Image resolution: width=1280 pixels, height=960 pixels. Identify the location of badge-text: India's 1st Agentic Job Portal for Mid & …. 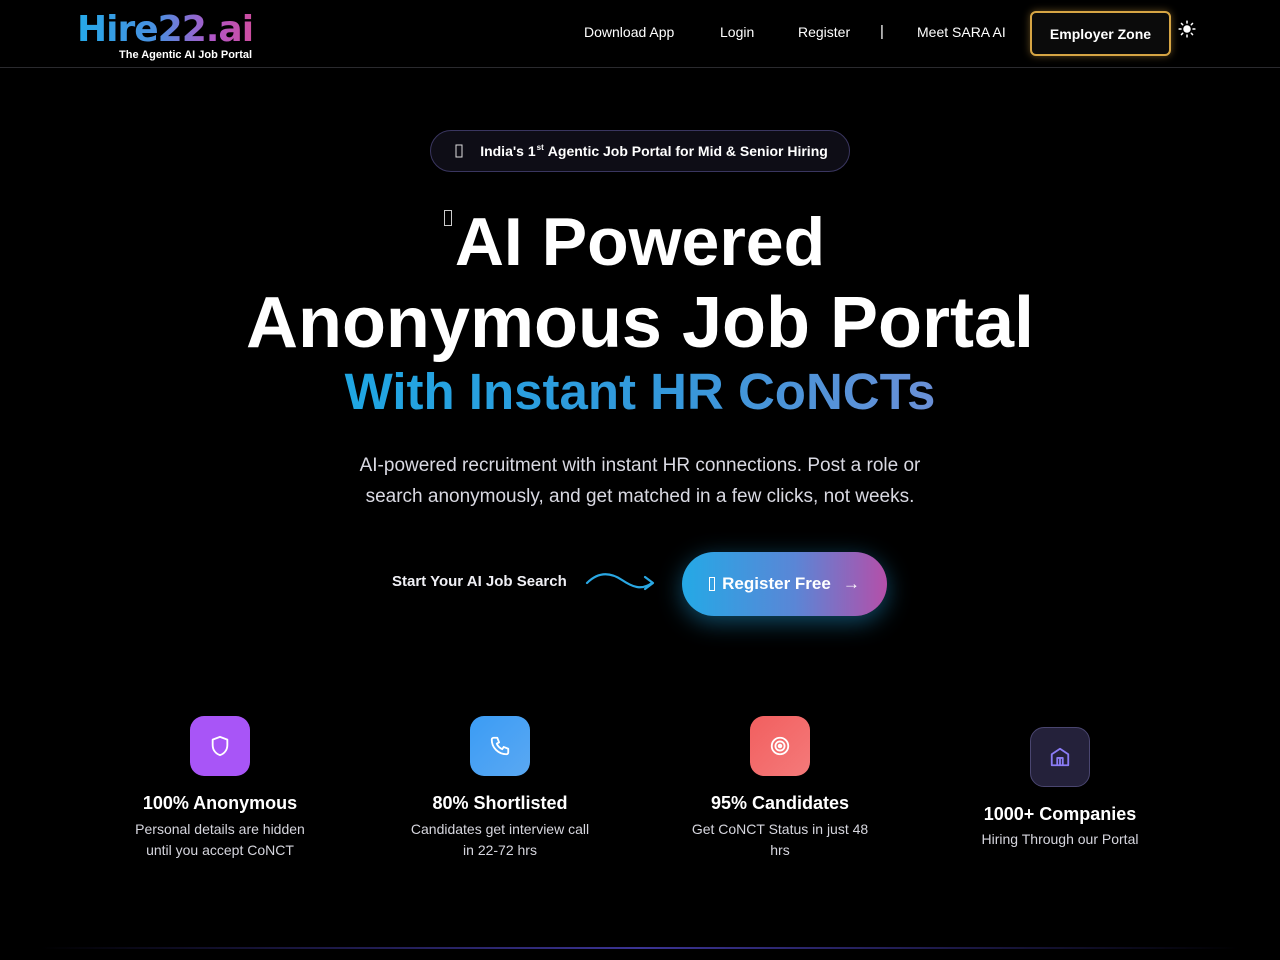
(654, 151).